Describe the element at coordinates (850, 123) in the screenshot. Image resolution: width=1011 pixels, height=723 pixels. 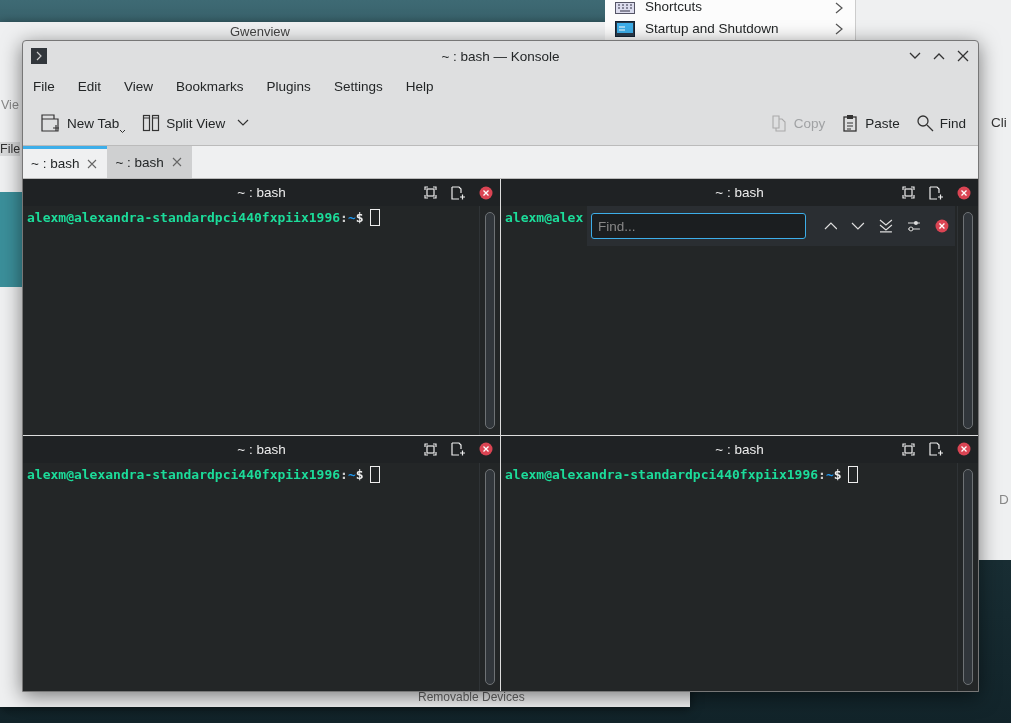
I see `clipboard-icon` at that location.